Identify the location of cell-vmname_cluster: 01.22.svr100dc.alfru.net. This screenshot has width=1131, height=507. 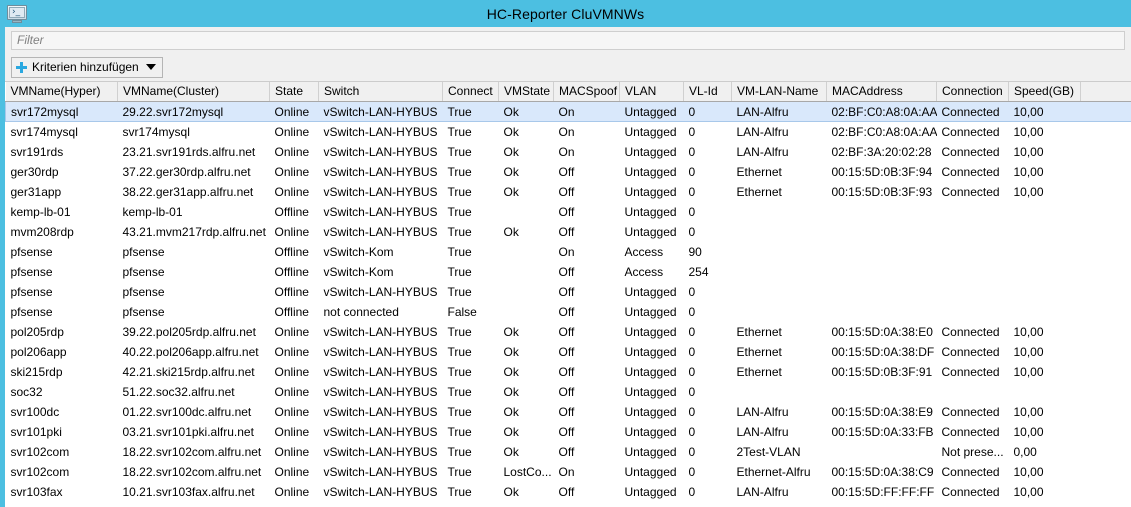
(194, 412).